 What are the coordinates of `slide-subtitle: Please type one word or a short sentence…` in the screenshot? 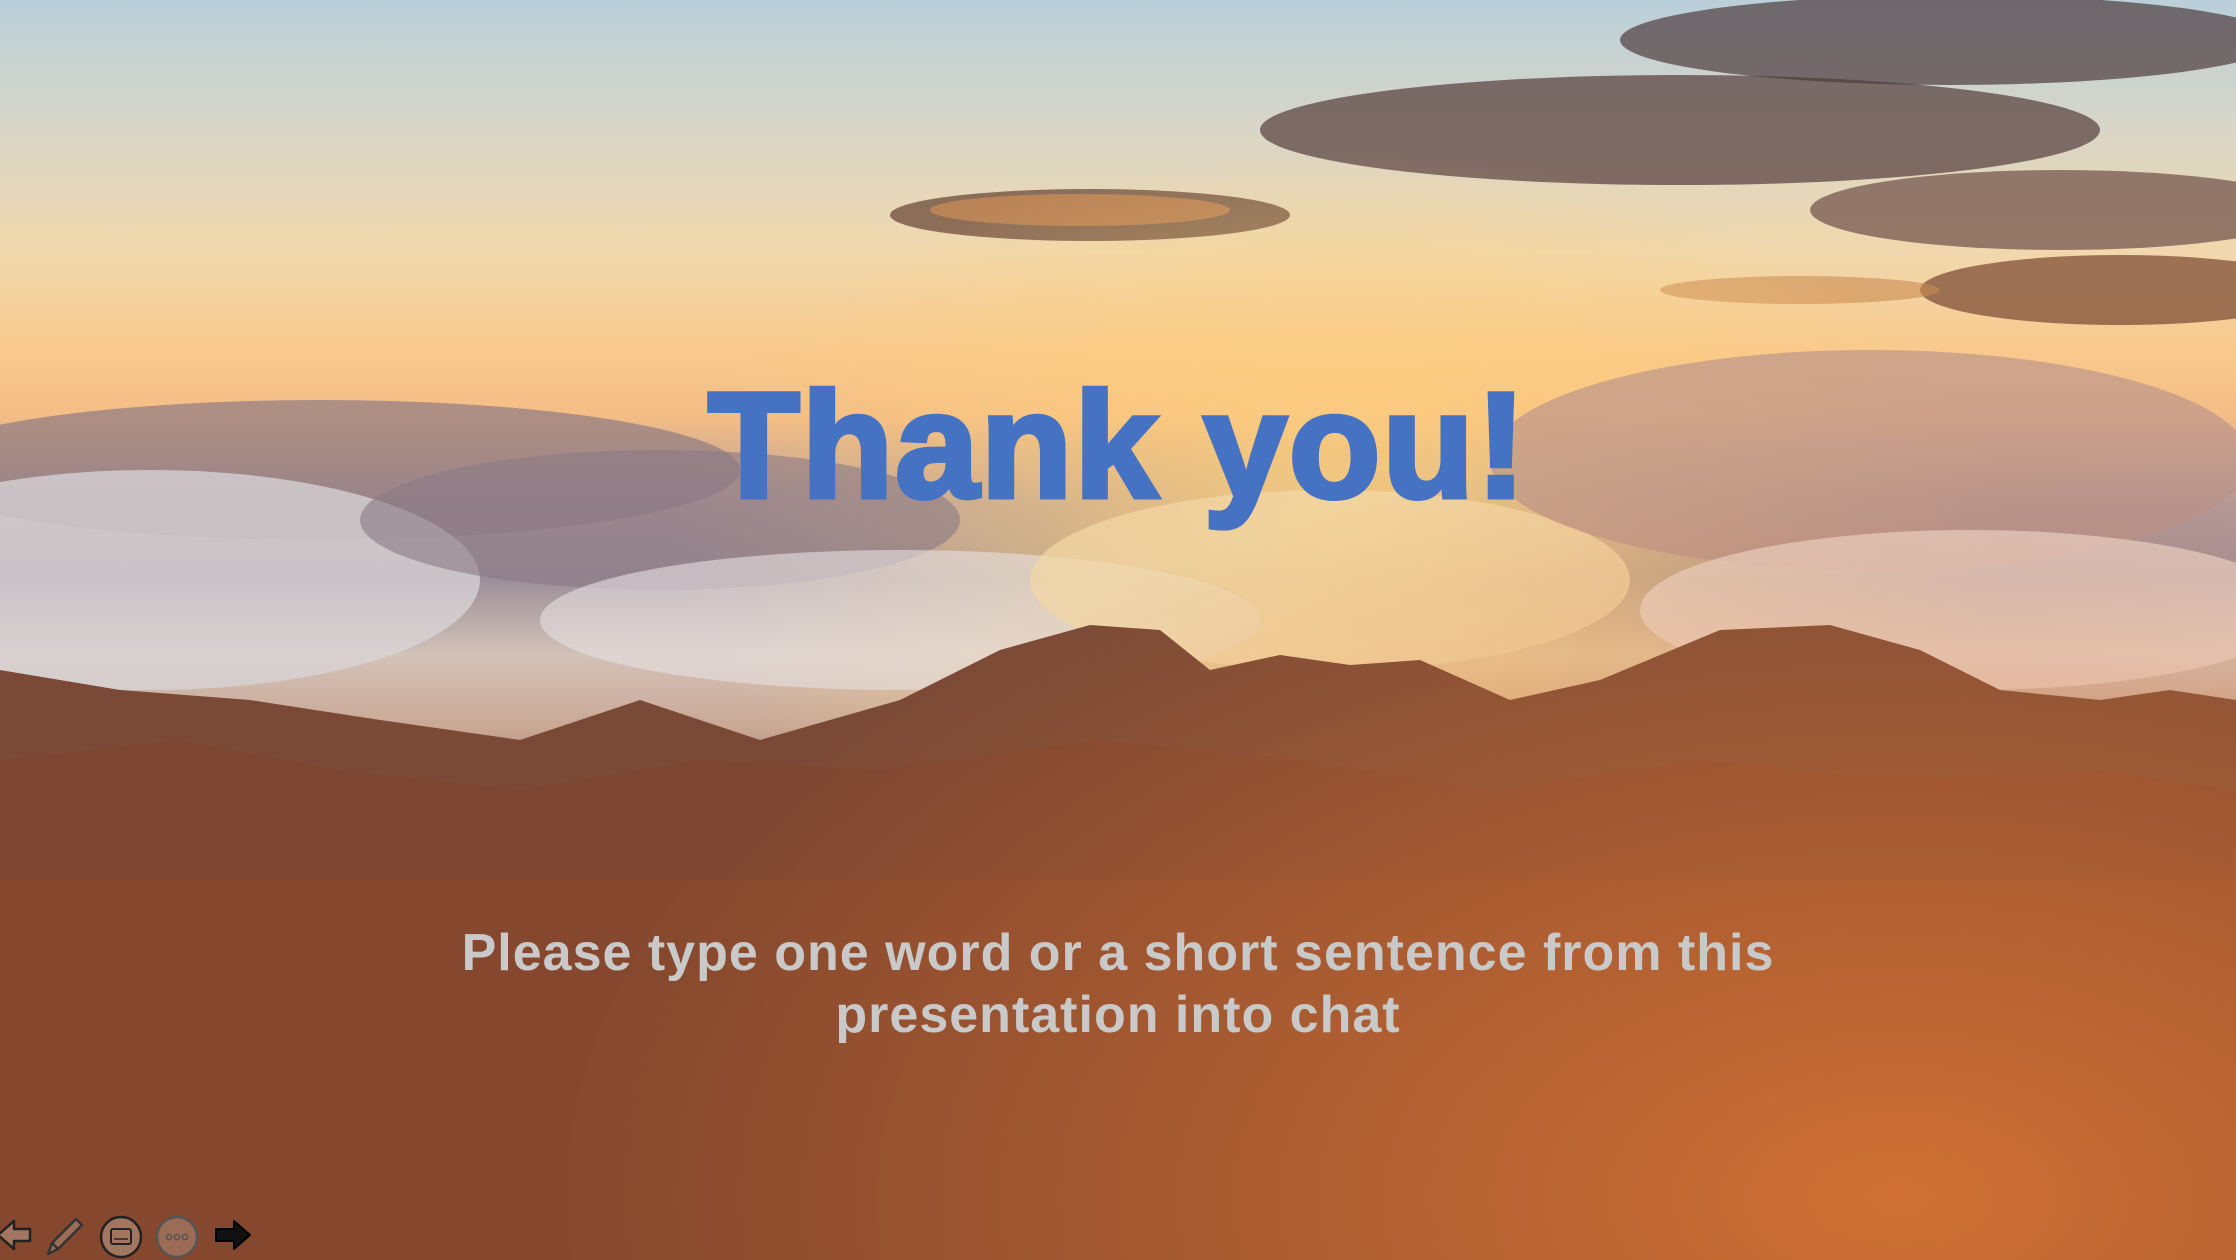 It's located at (1118, 984).